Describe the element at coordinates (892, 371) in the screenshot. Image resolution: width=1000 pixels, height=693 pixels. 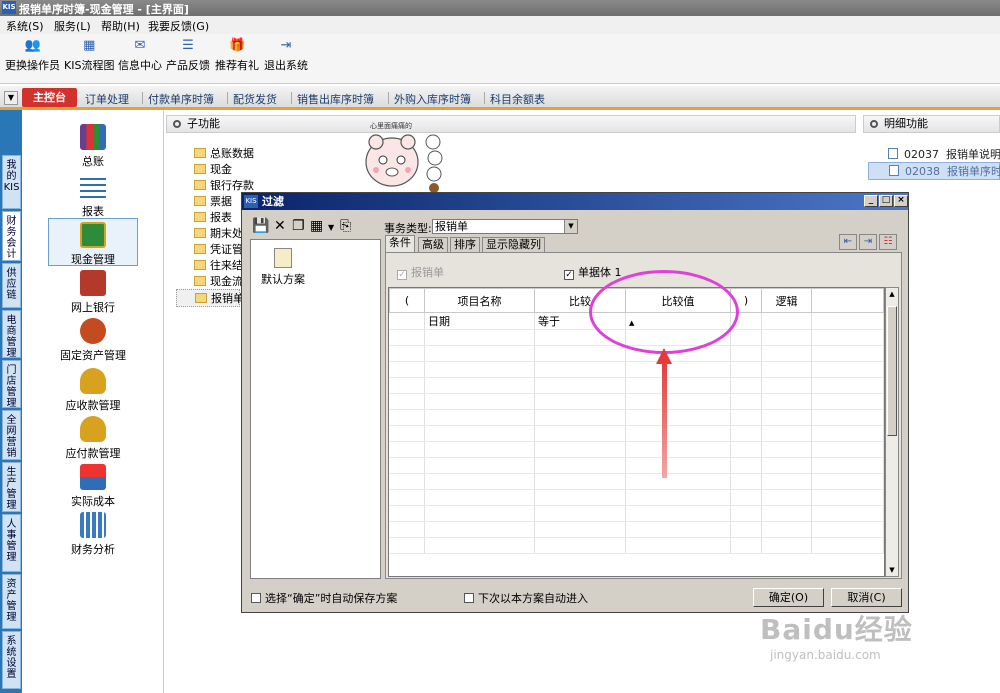
I see `scroll-thumb` at that location.